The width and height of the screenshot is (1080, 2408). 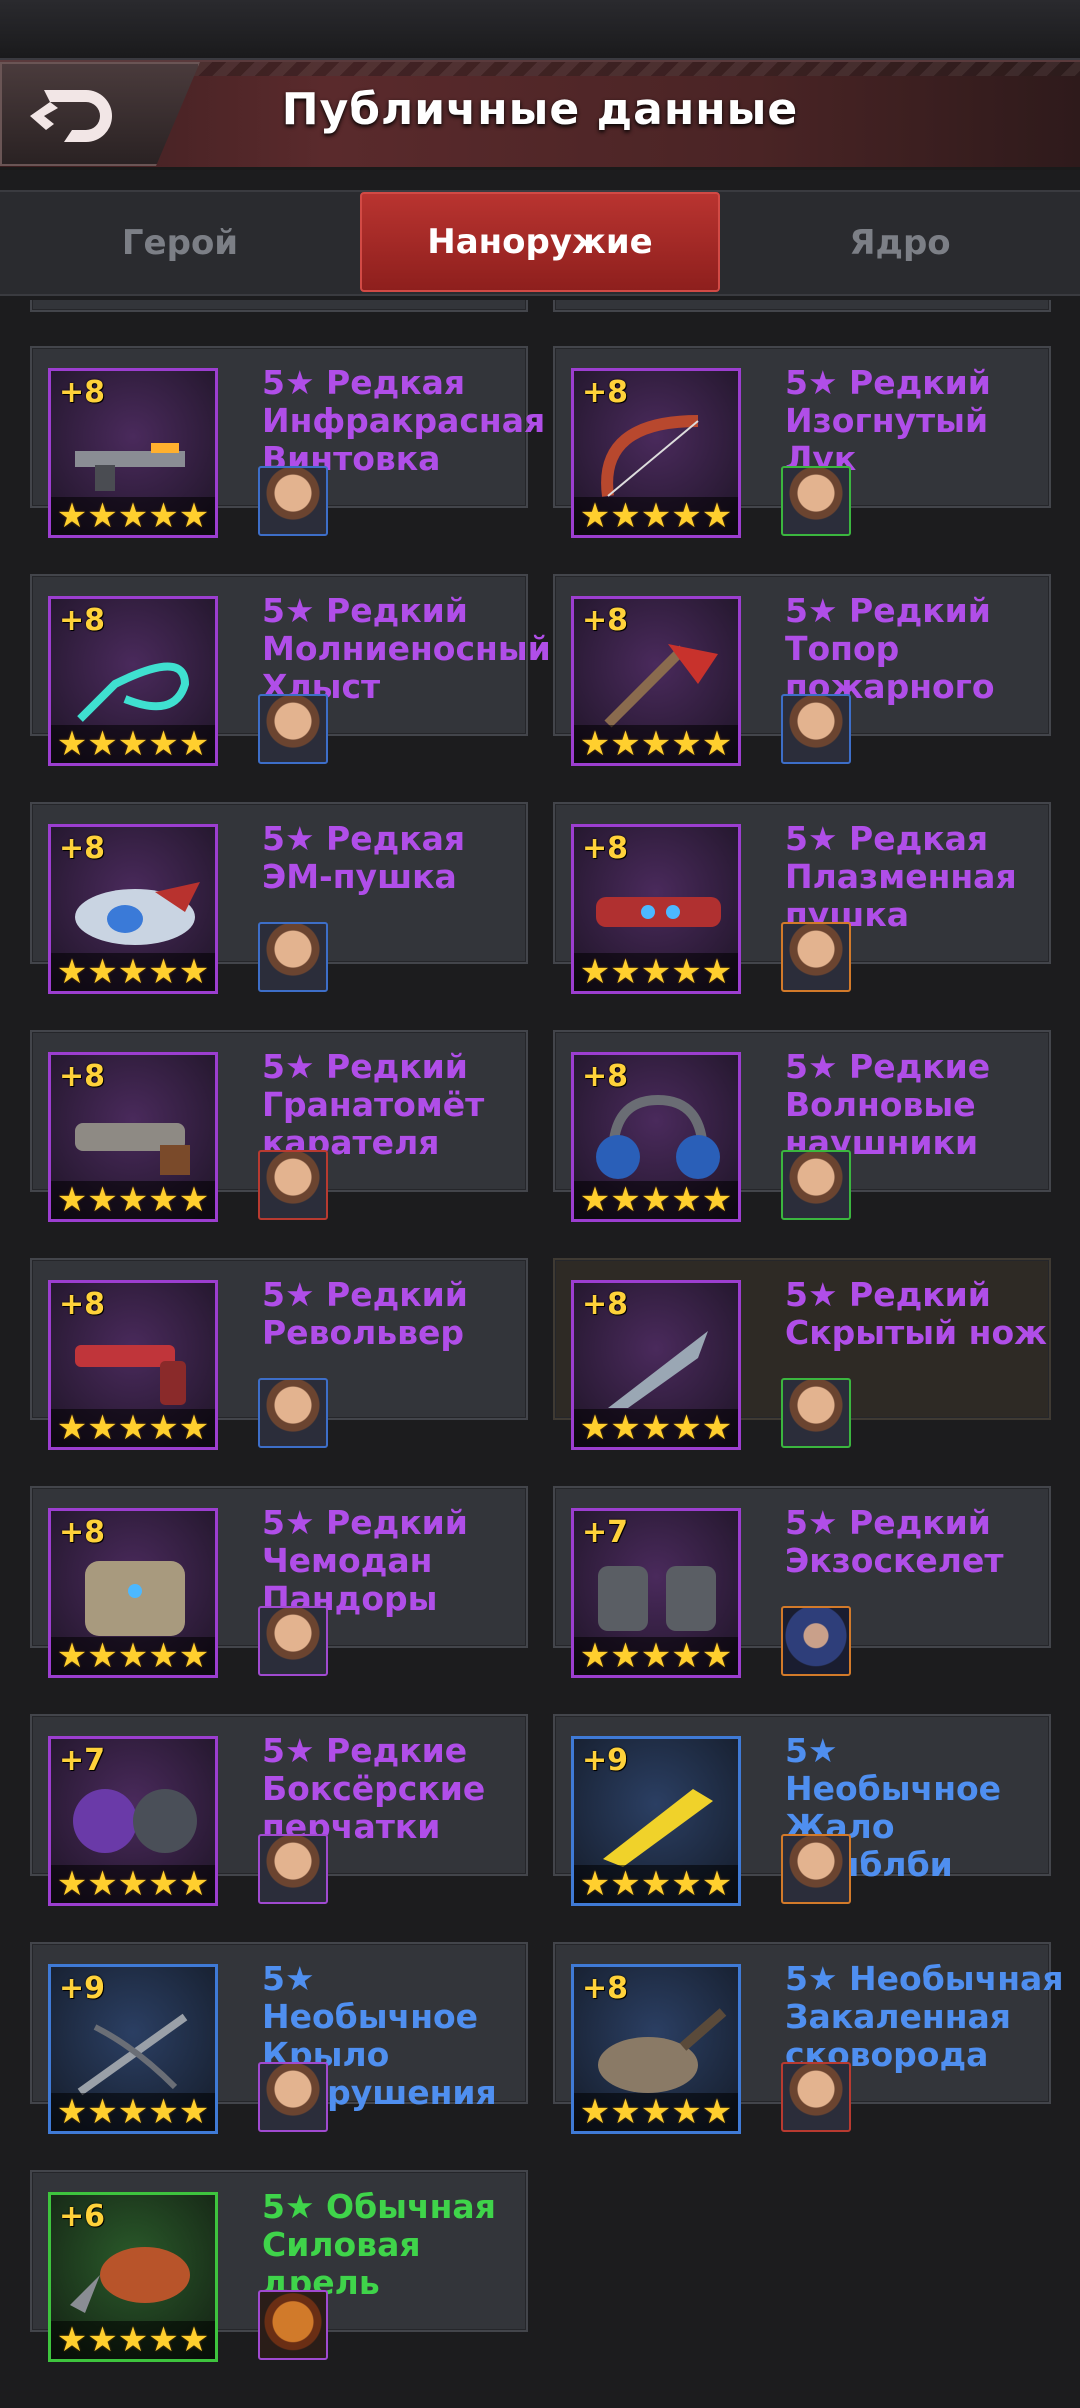 I want to click on crossbow-icon, so click(x=132, y=2054).